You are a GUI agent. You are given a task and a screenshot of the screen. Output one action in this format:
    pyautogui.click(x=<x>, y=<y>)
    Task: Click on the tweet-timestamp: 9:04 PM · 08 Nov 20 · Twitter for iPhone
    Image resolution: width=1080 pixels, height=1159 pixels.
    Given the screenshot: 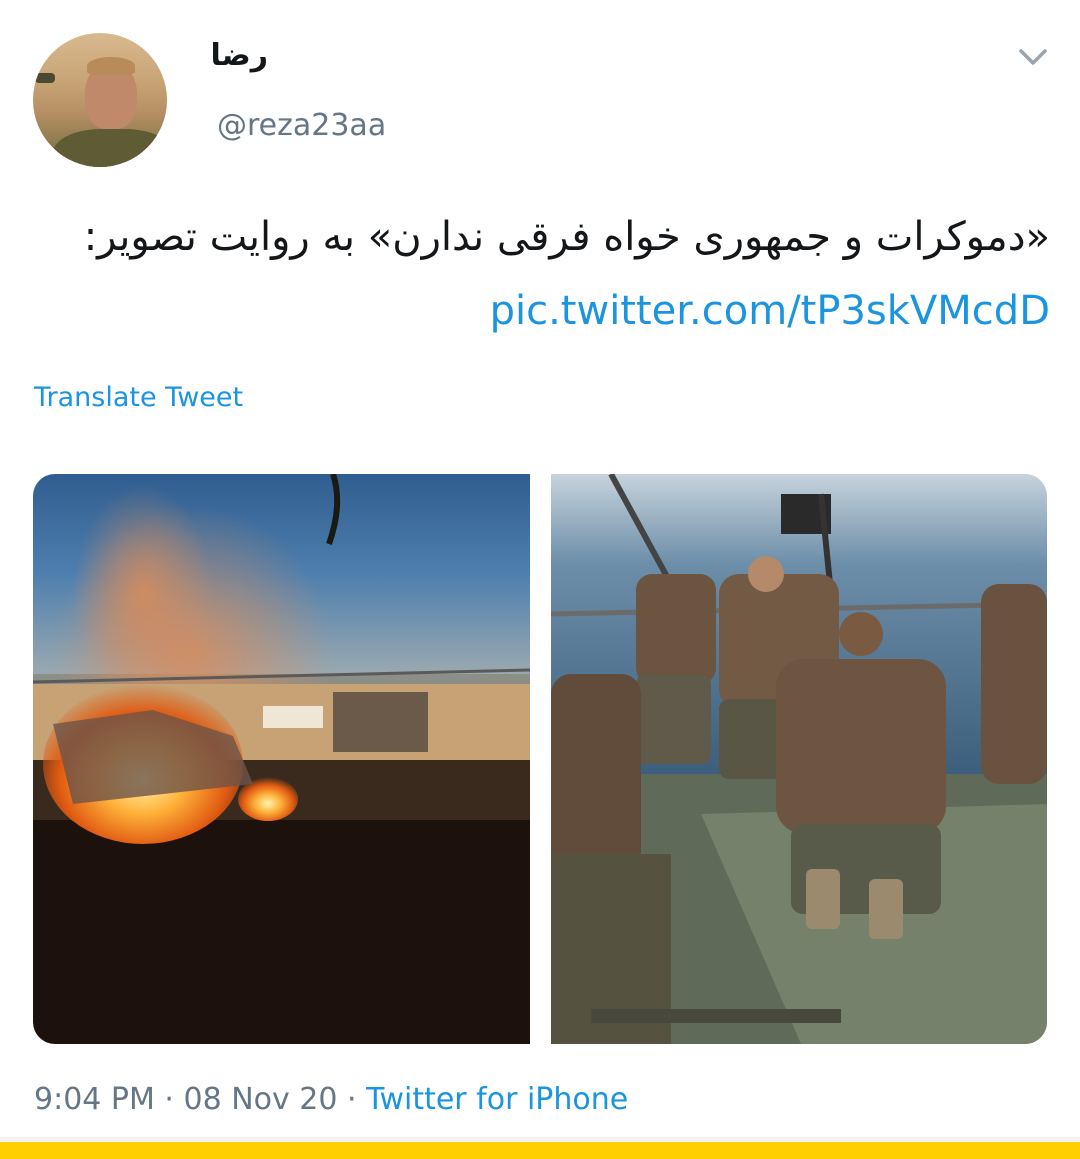 What is the action you would take?
    pyautogui.click(x=331, y=1099)
    